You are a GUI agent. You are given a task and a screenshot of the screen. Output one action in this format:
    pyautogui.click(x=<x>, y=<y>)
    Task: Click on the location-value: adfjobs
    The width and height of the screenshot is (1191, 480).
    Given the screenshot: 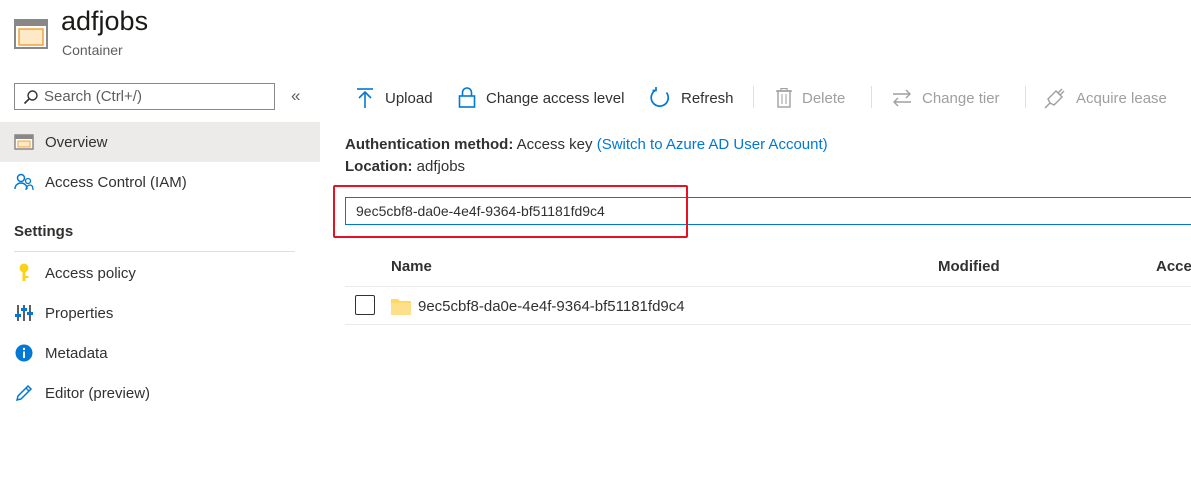 What is the action you would take?
    pyautogui.click(x=441, y=166)
    